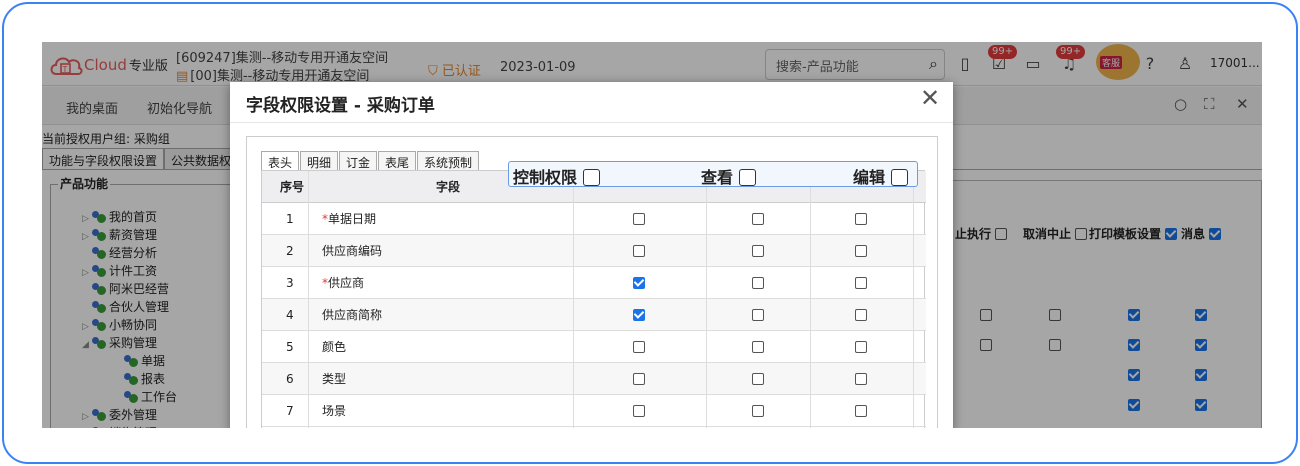 The height and width of the screenshot is (466, 1300). I want to click on control-permission-header: 控制权限, so click(557, 176).